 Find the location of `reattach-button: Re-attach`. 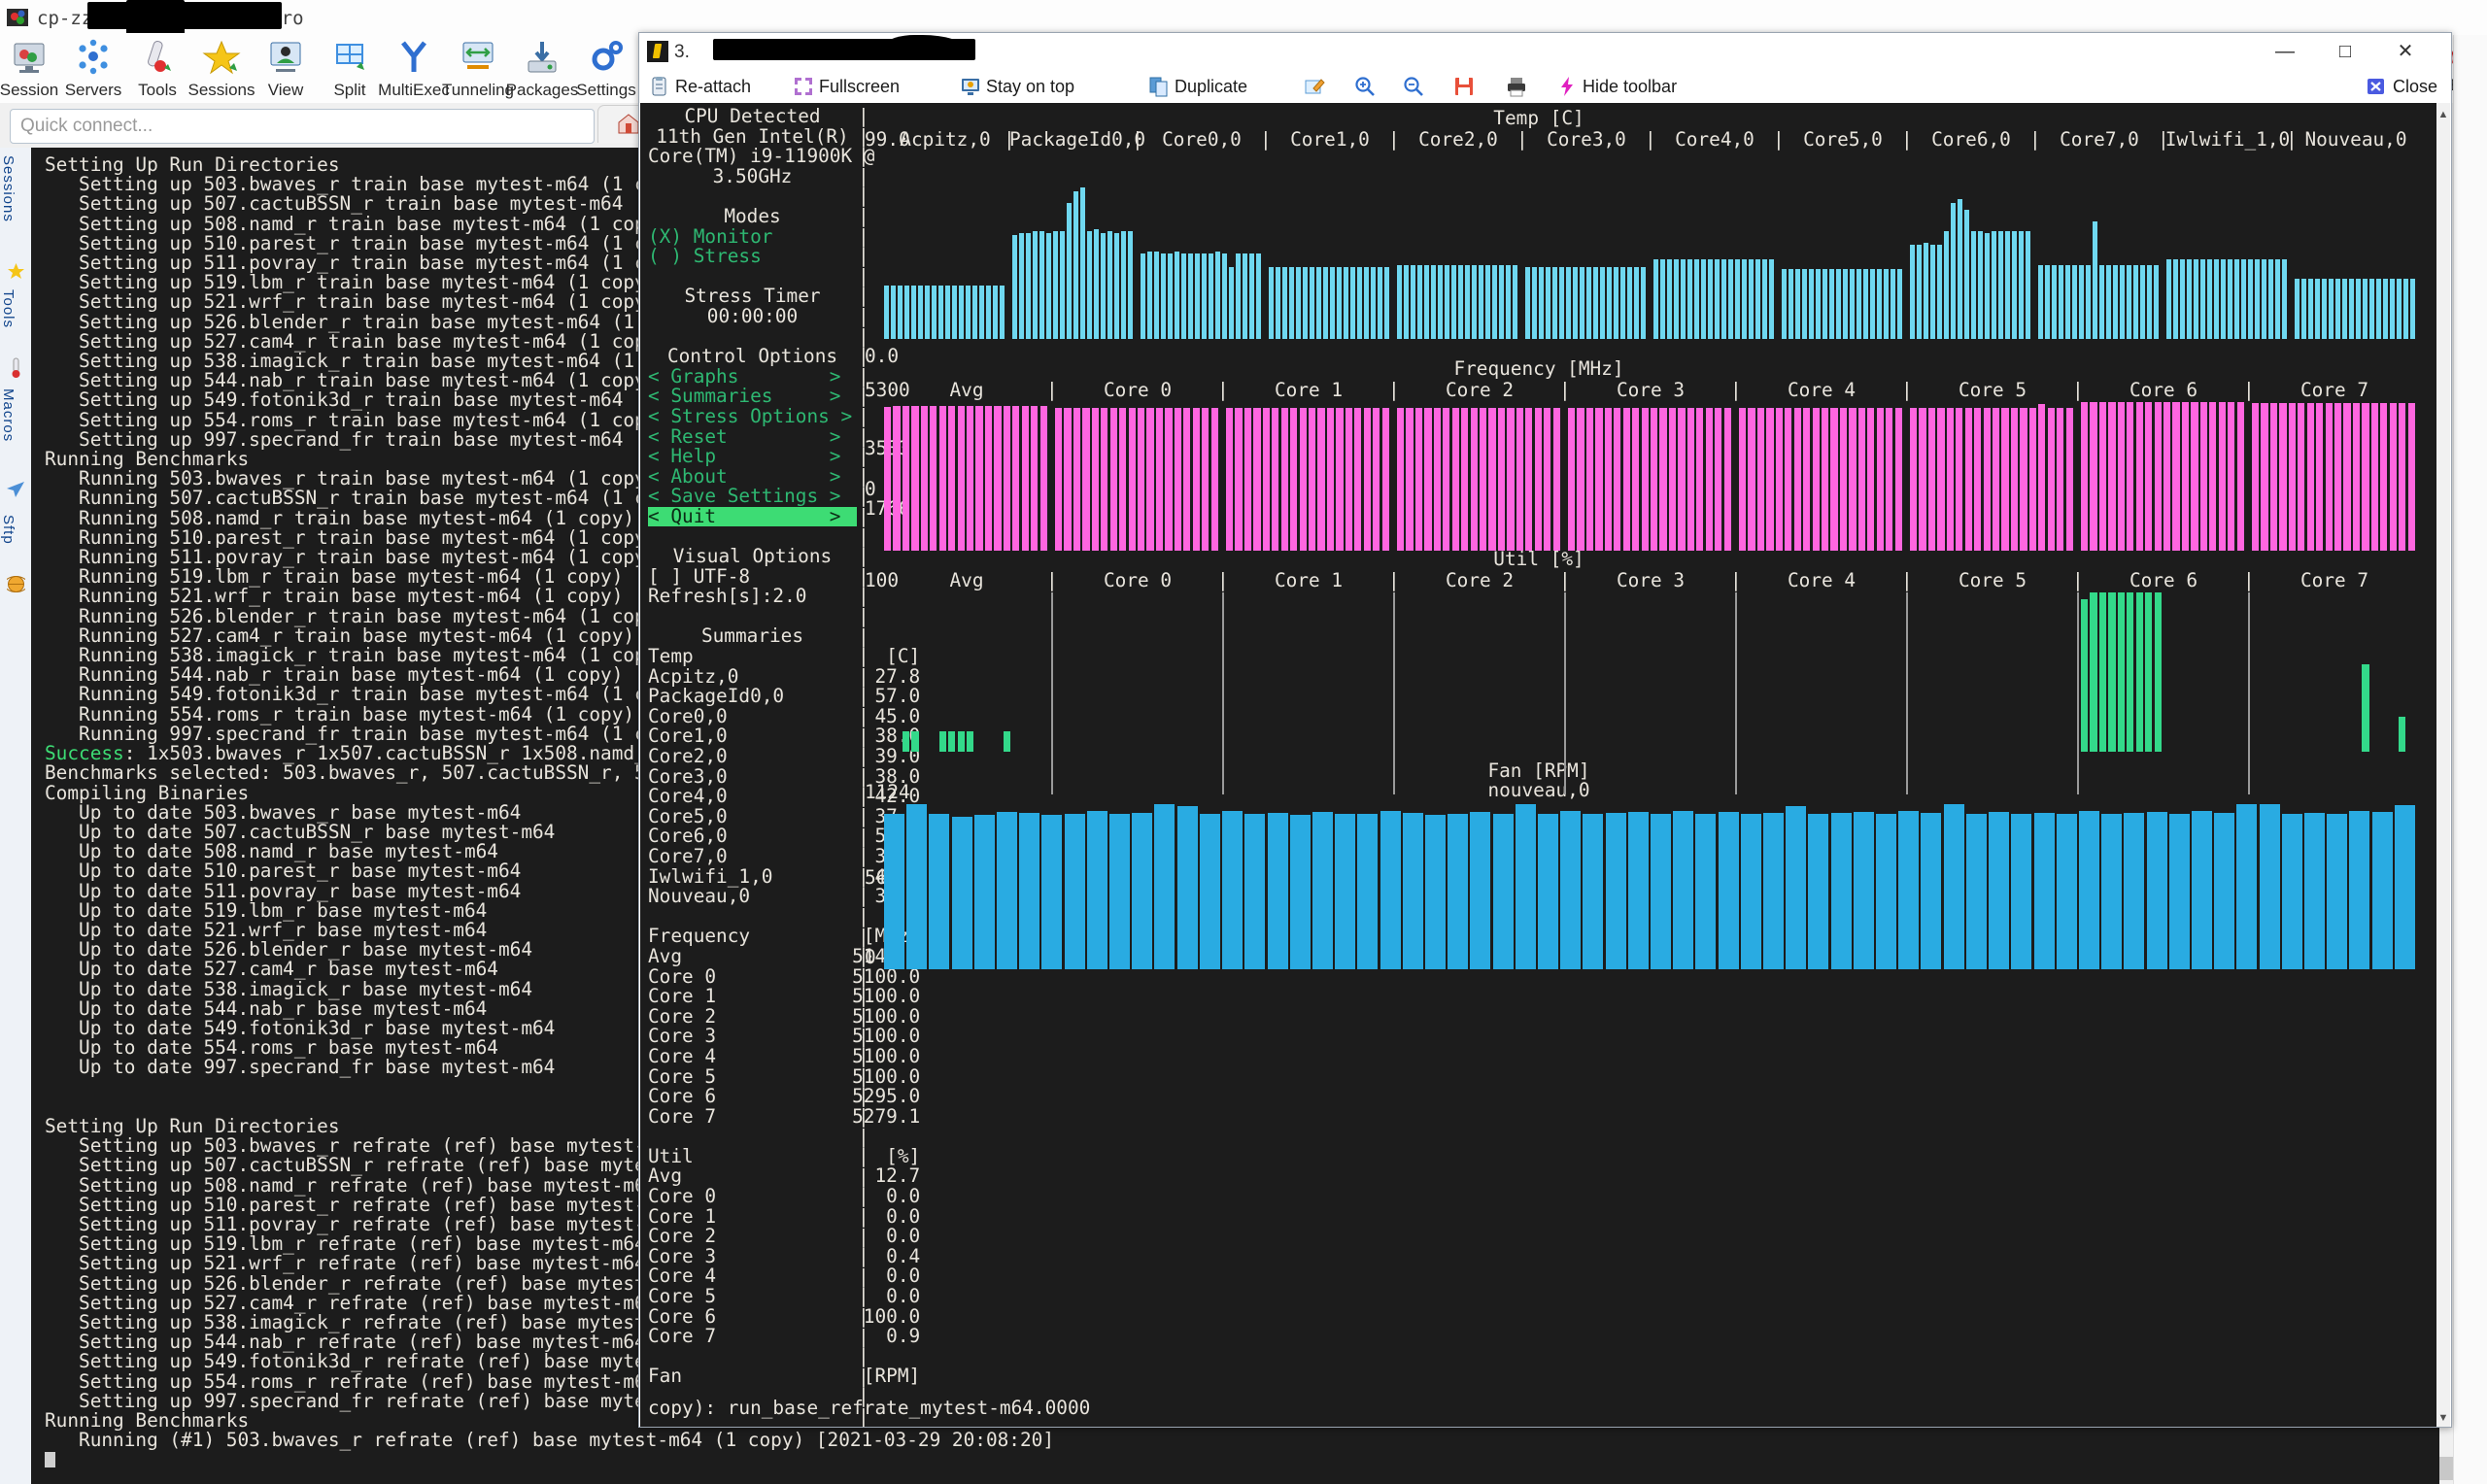

reattach-button: Re-attach is located at coordinates (700, 86).